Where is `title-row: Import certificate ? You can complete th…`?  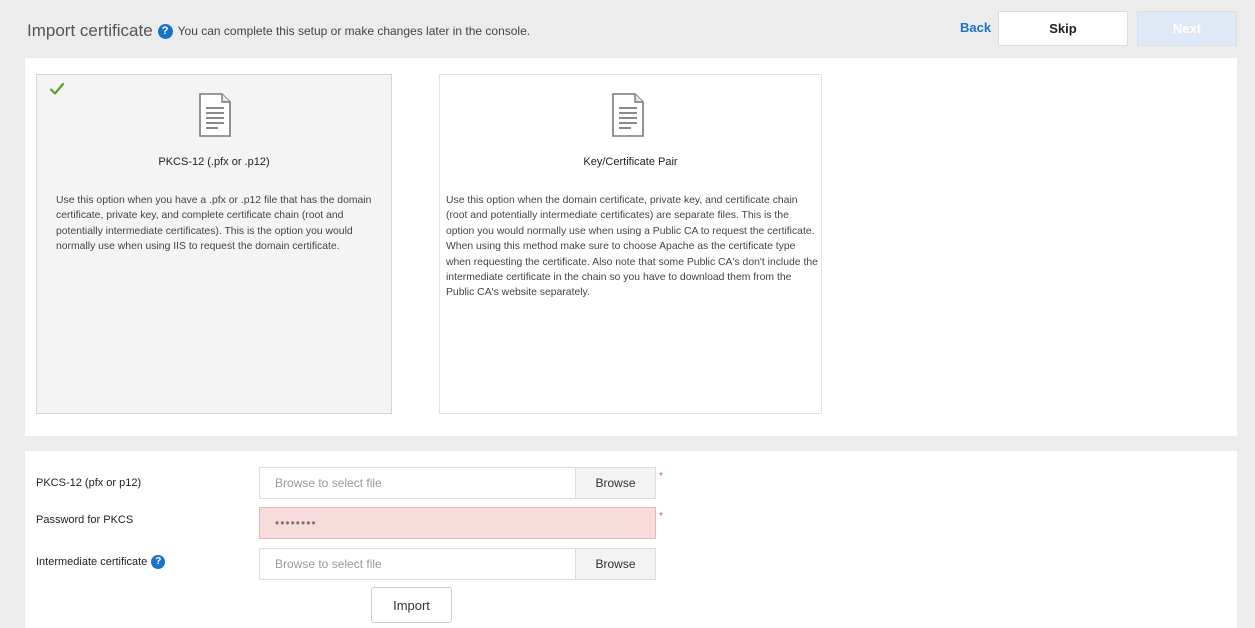 title-row: Import certificate ? You can complete th… is located at coordinates (278, 31).